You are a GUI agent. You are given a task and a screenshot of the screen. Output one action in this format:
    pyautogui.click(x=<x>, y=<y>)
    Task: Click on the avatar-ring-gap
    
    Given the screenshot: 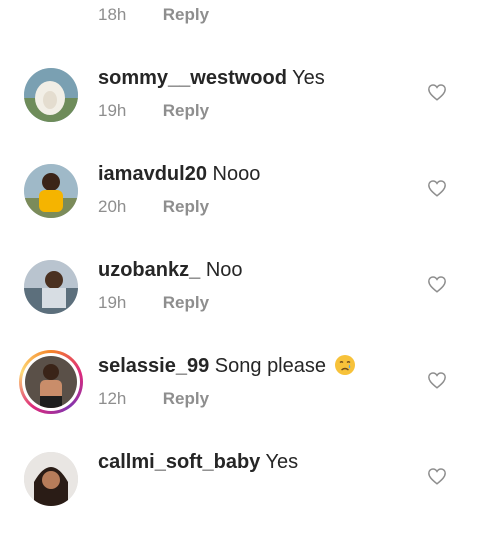 What is the action you would take?
    pyautogui.click(x=51, y=382)
    